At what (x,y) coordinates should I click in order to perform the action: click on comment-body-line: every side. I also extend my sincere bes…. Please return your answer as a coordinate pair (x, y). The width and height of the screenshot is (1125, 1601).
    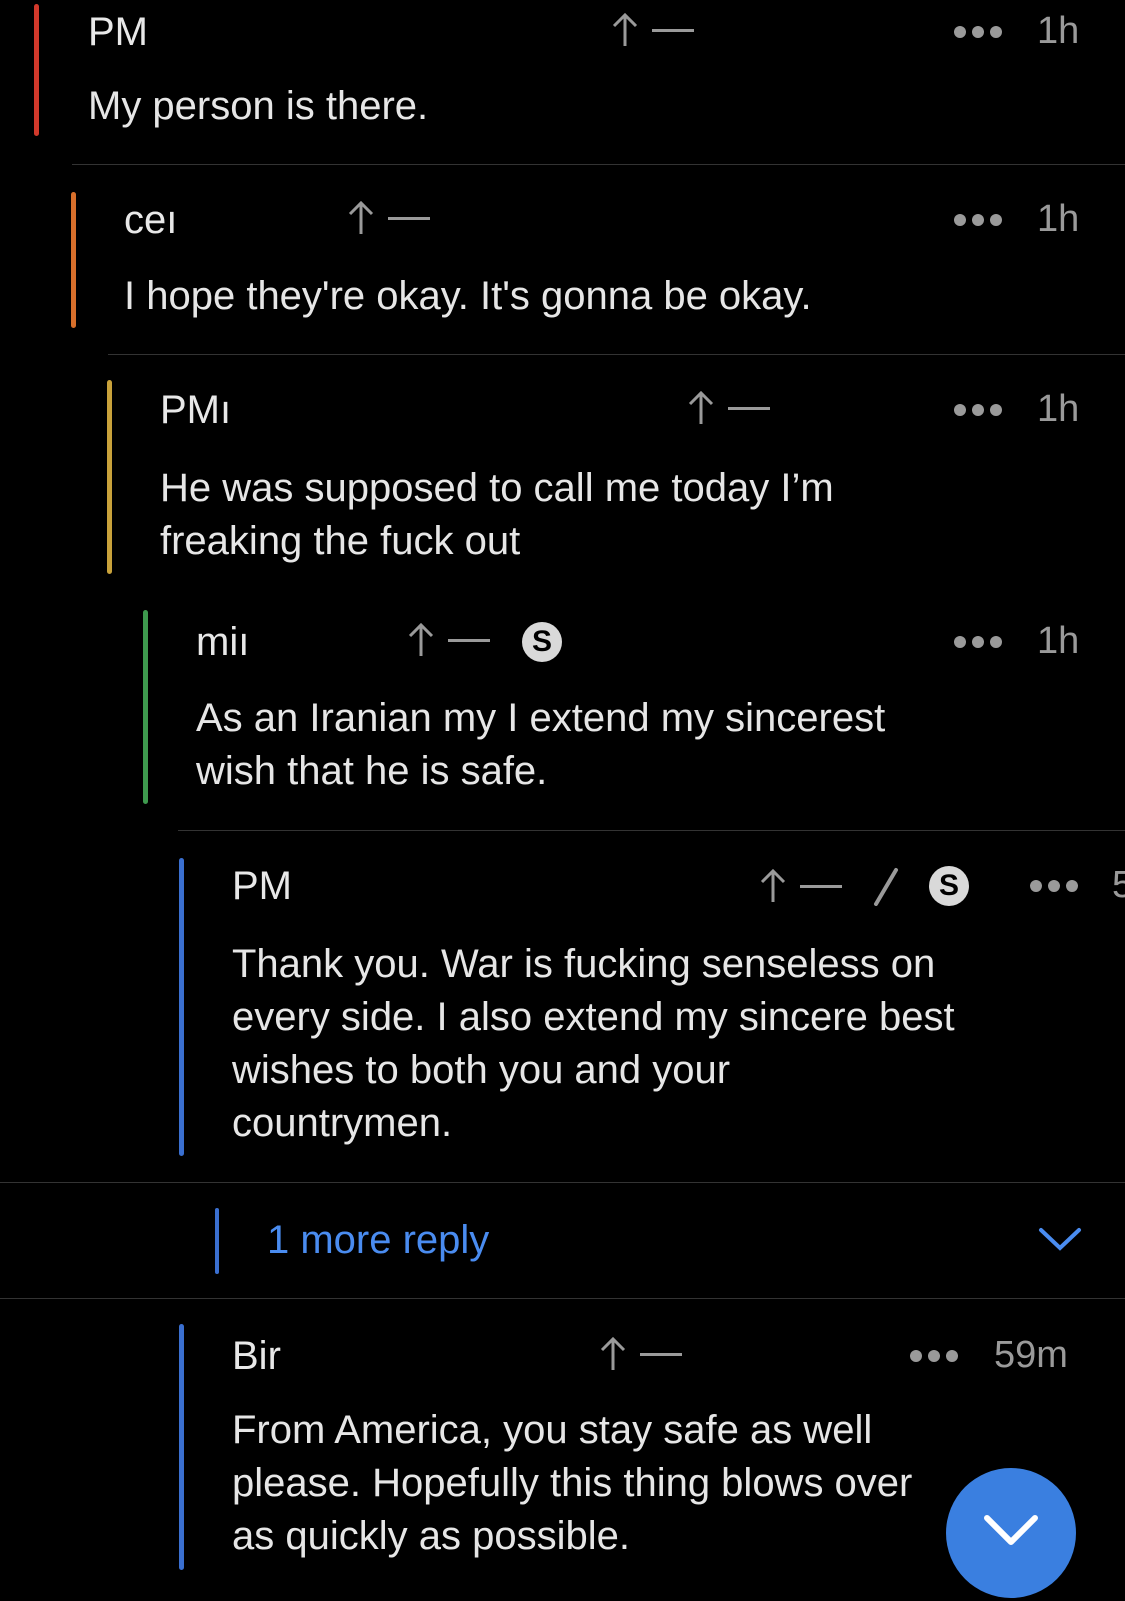
    Looking at the image, I should click on (593, 1017).